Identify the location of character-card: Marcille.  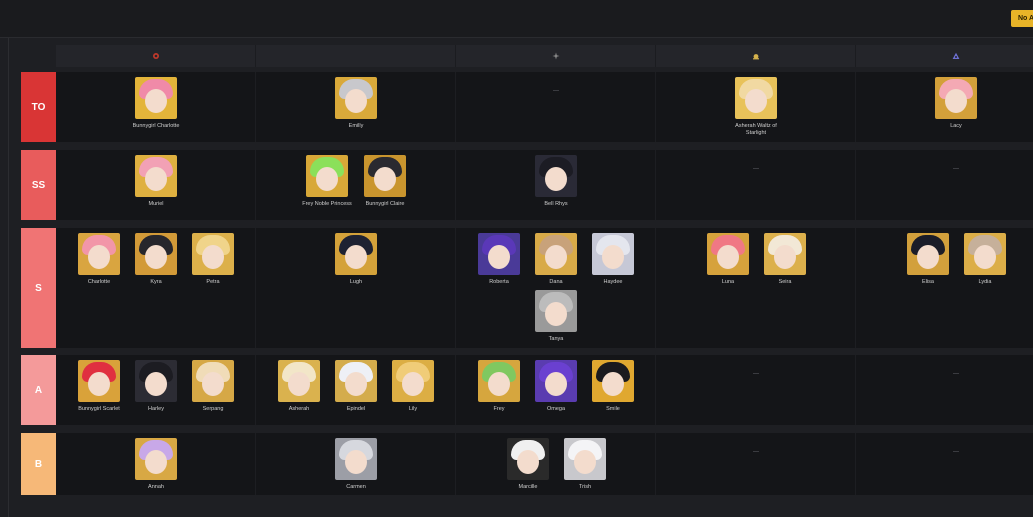
(528, 464).